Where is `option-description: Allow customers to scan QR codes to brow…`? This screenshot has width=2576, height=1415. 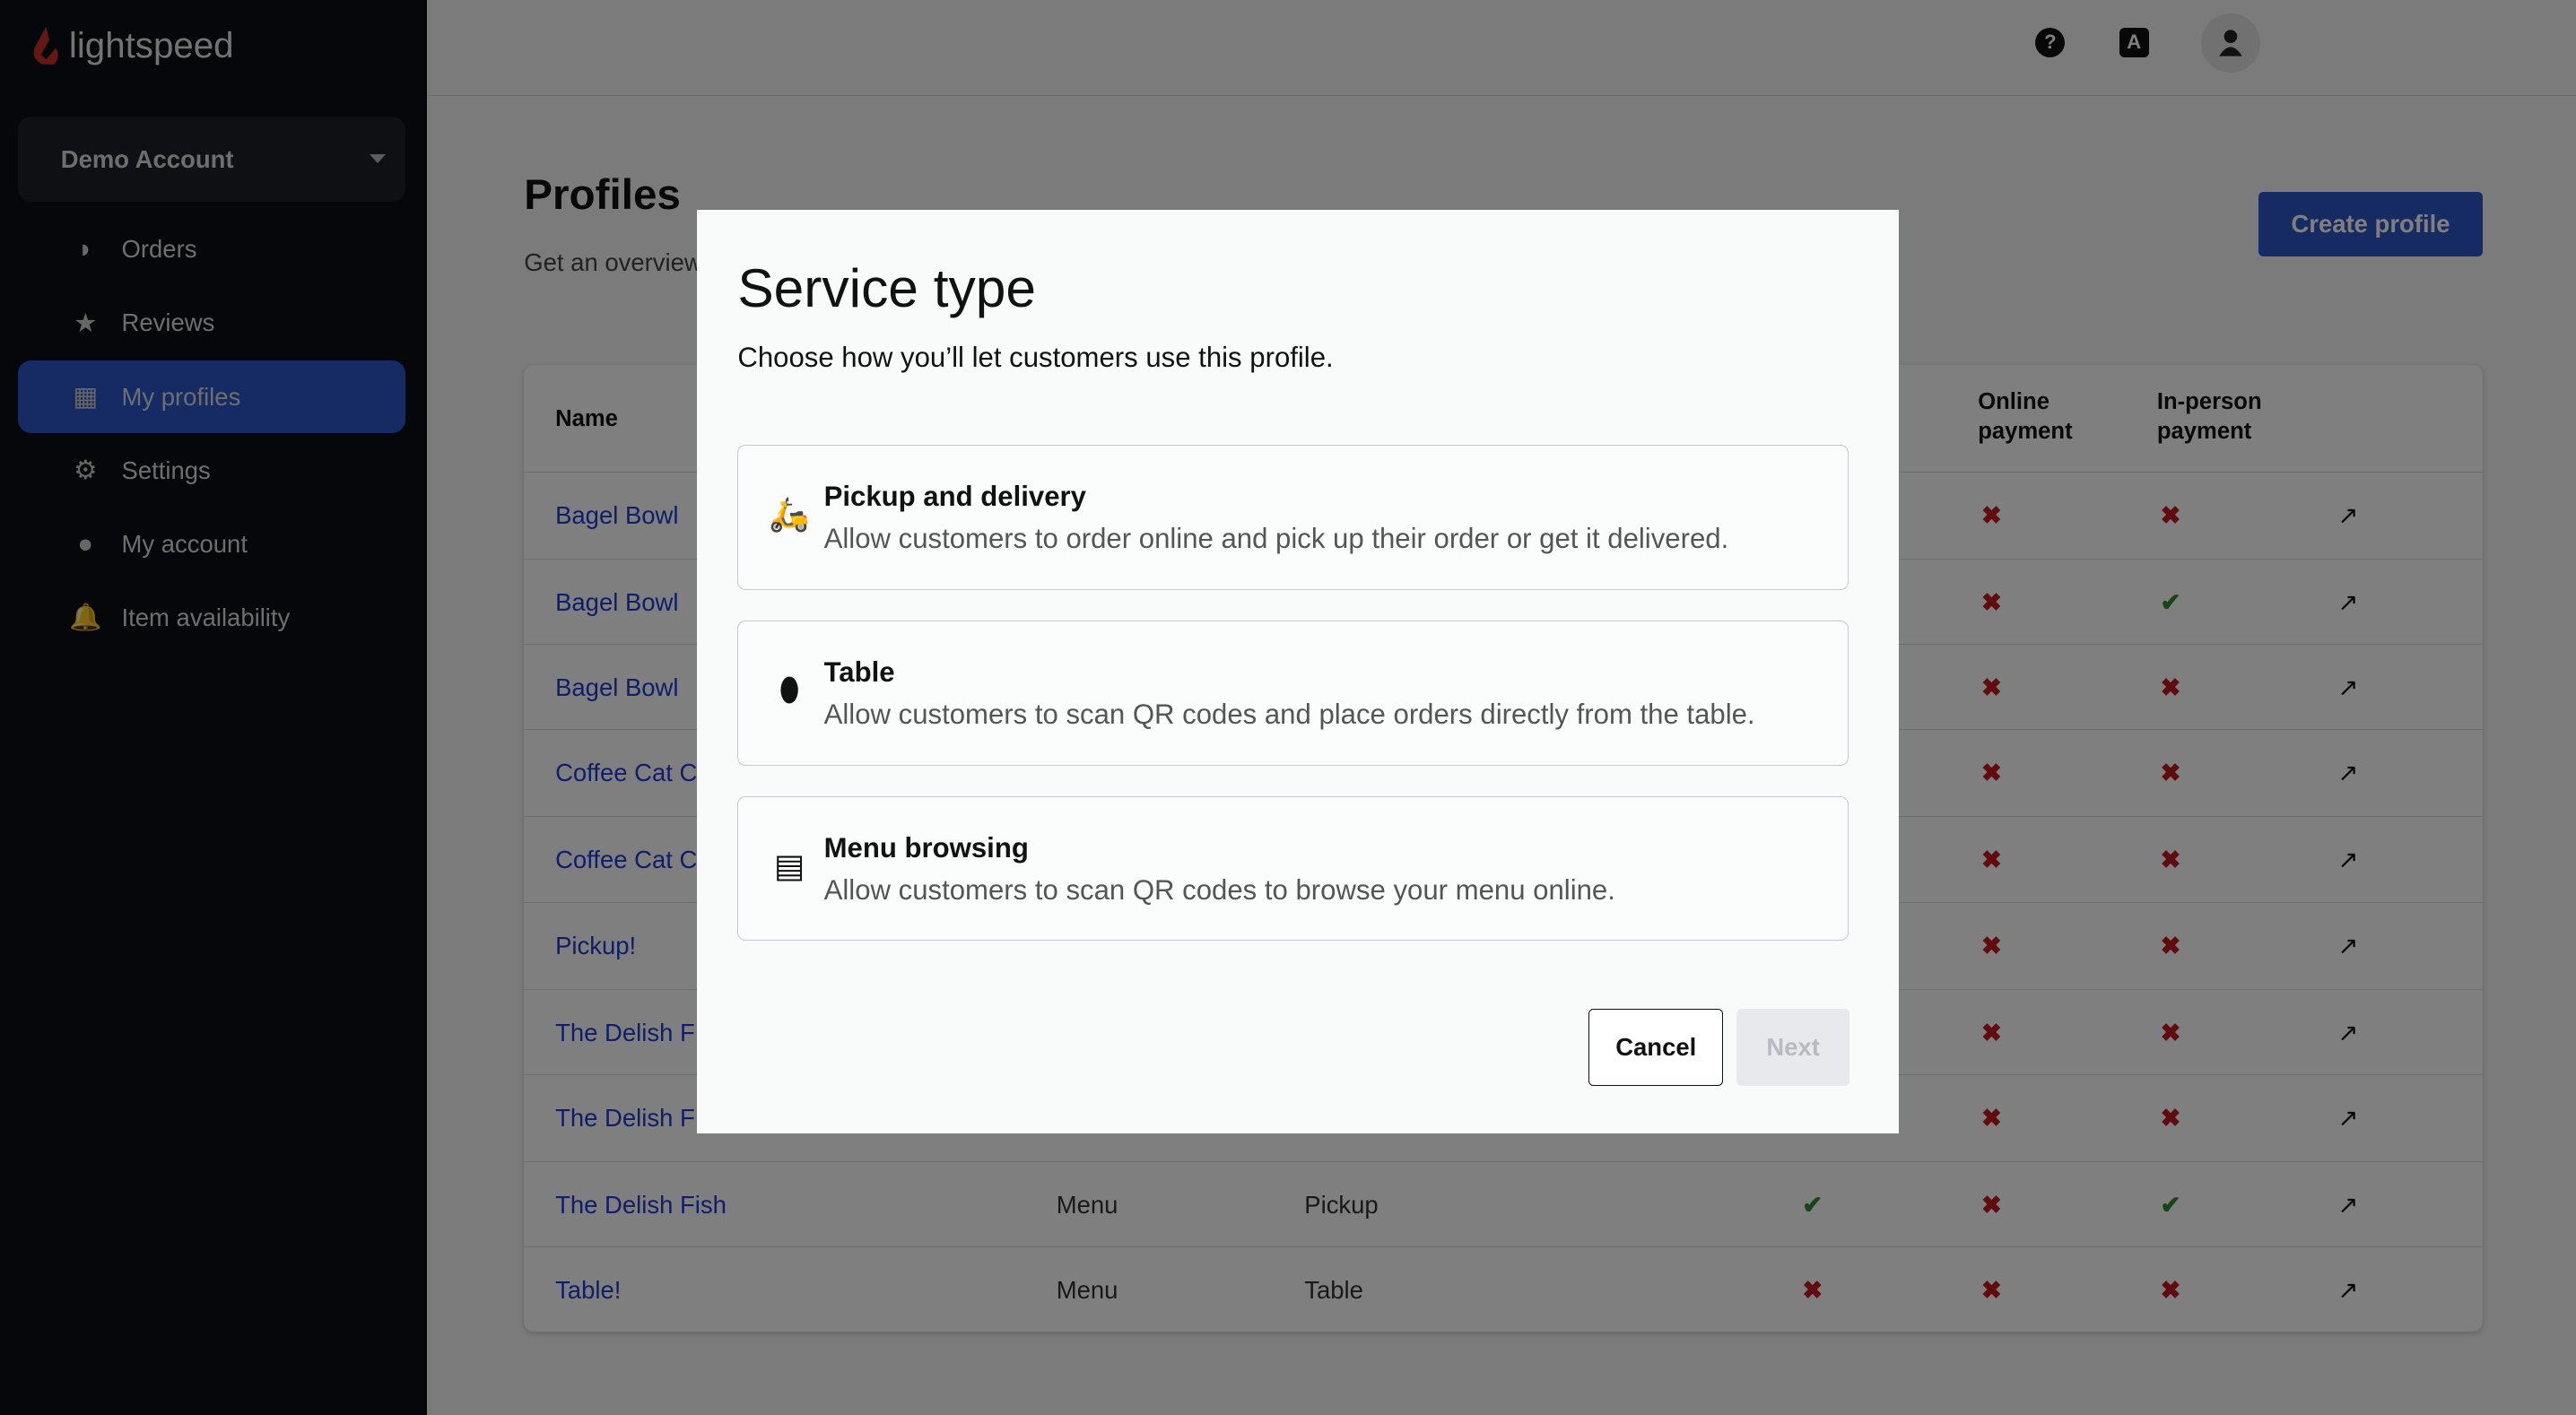
option-description: Allow customers to scan QR codes to brow… is located at coordinates (1219, 890).